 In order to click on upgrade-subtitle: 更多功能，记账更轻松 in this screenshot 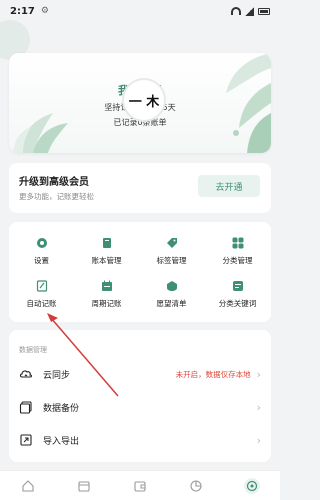, I will do `click(56, 196)`.